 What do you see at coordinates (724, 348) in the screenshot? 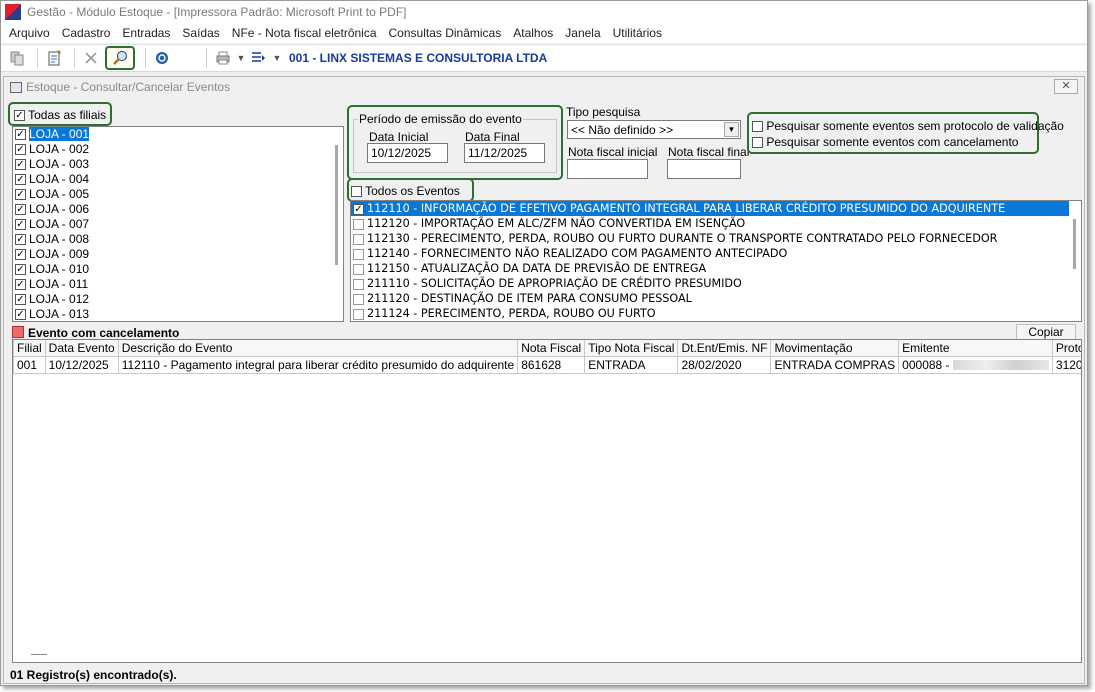
I see `col-dt-ent: Dt.Ent/Emis. NF` at bounding box center [724, 348].